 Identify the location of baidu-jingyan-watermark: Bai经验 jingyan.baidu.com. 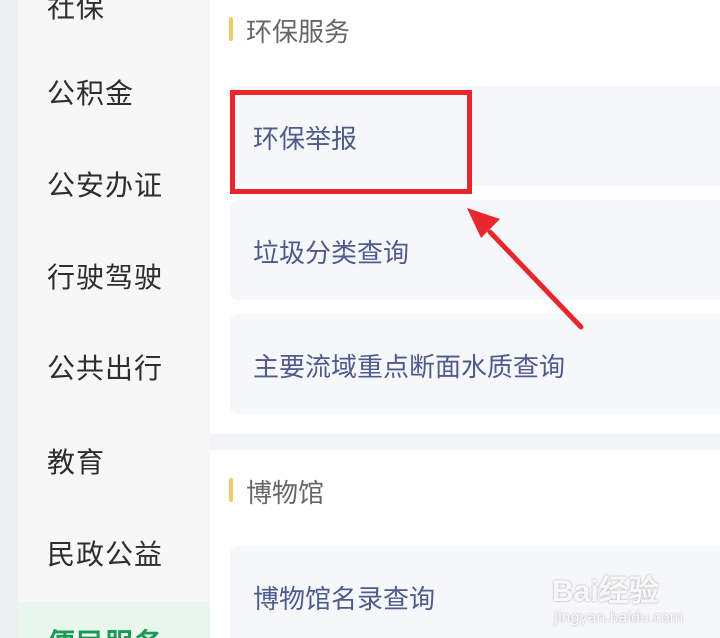
(632, 599).